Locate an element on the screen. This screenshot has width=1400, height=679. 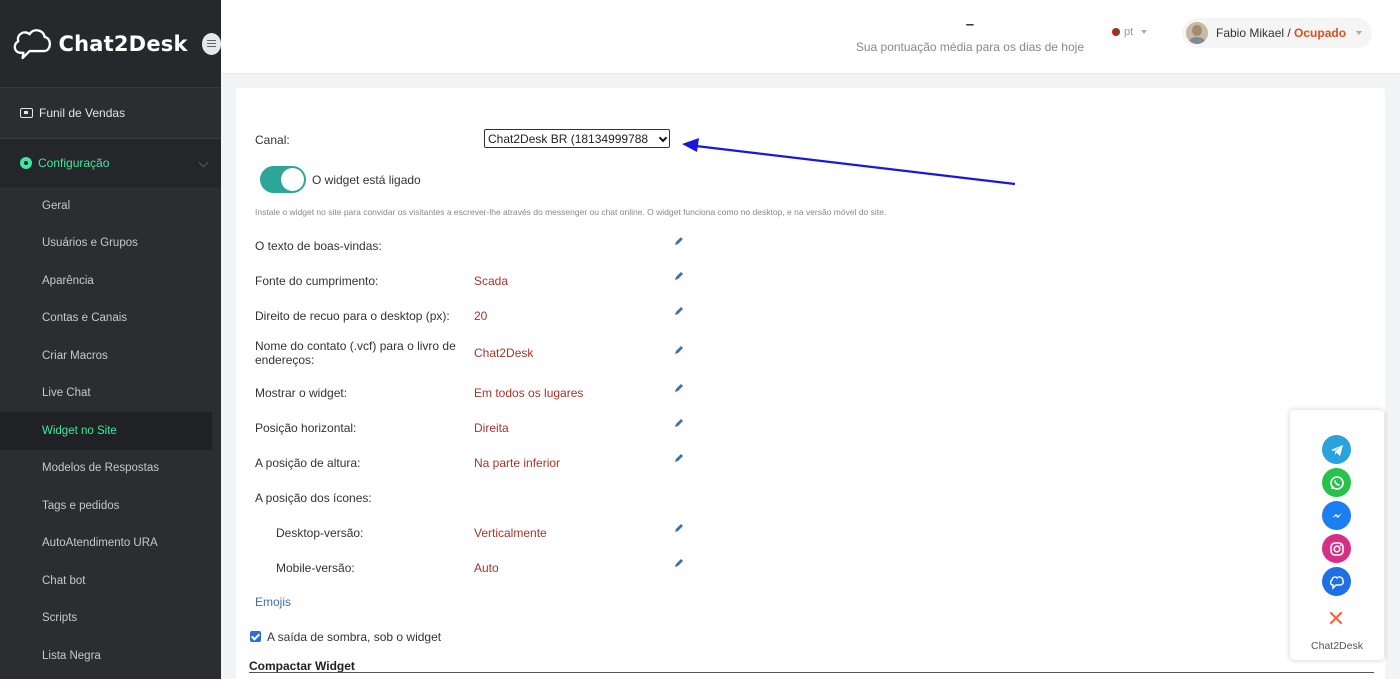
channel-label: Canal: is located at coordinates (272, 140).